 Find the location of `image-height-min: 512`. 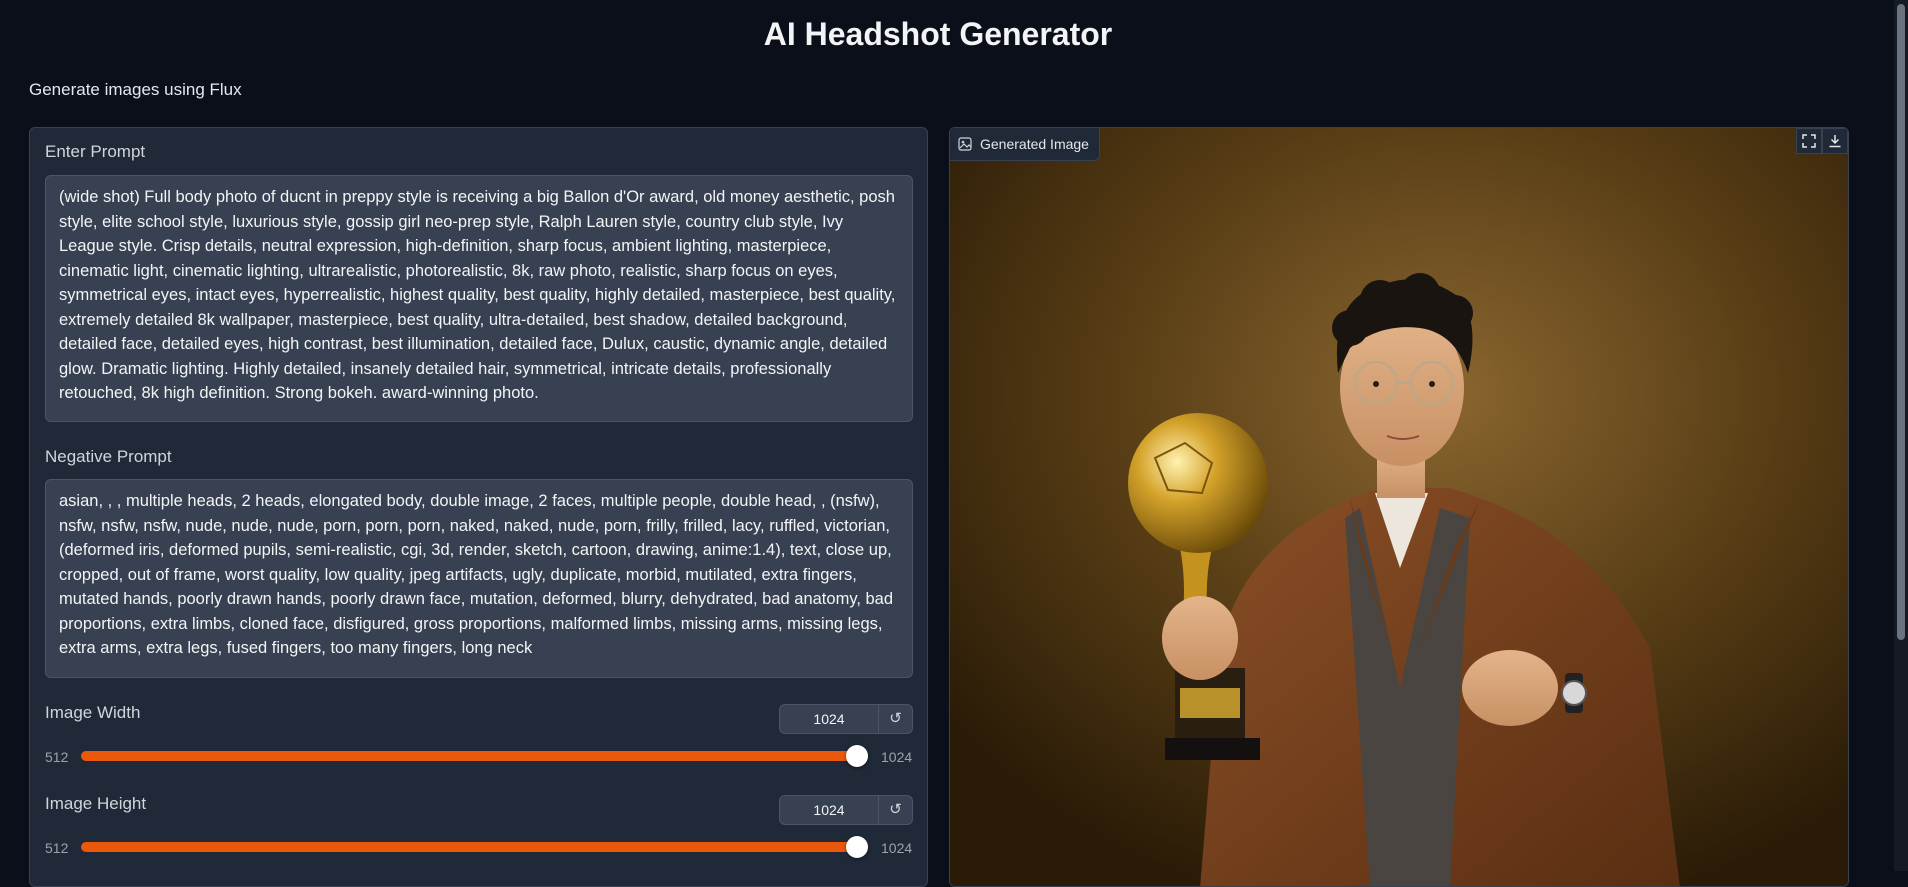

image-height-min: 512 is located at coordinates (57, 848).